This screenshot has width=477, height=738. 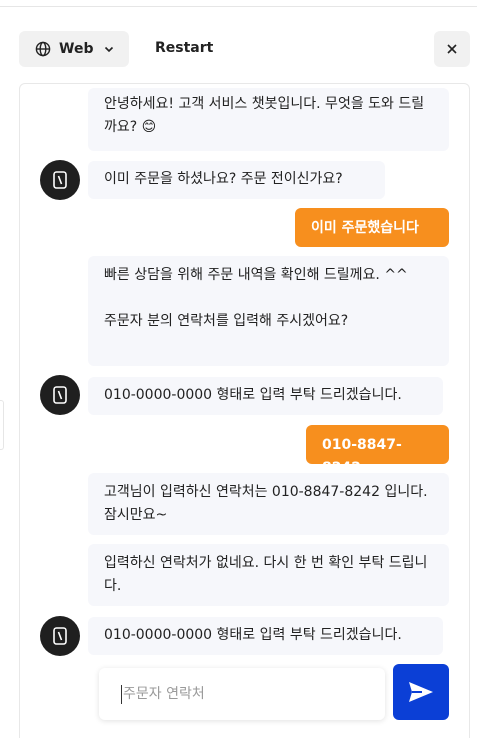 I want to click on send-icon, so click(x=421, y=692).